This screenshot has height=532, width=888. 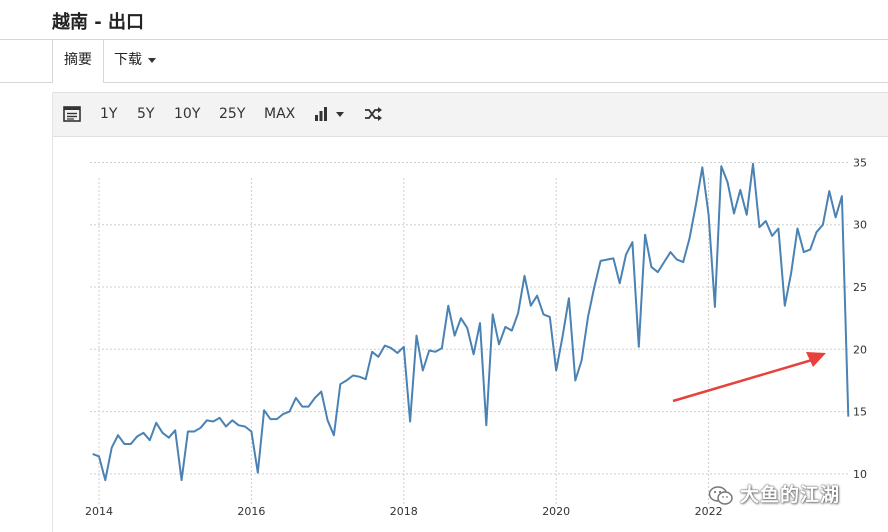 I want to click on arrow-head, so click(x=816, y=359).